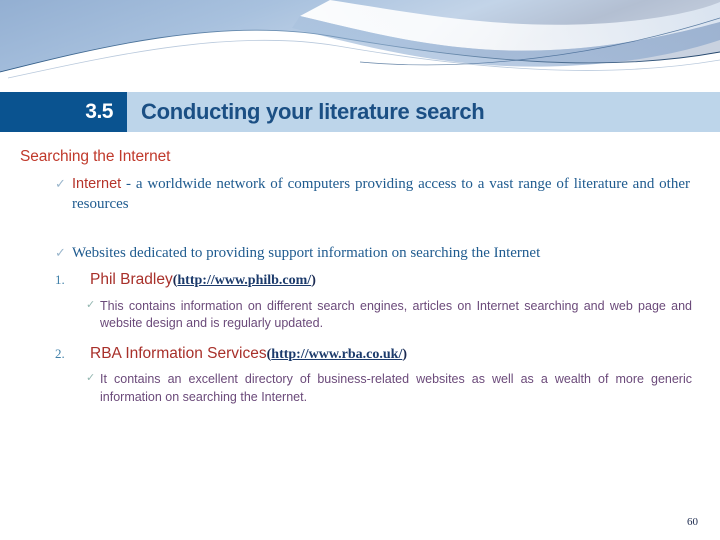 The image size is (720, 540). Describe the element at coordinates (97, 184) in the screenshot. I see `bullet-lead-term: Internet` at that location.